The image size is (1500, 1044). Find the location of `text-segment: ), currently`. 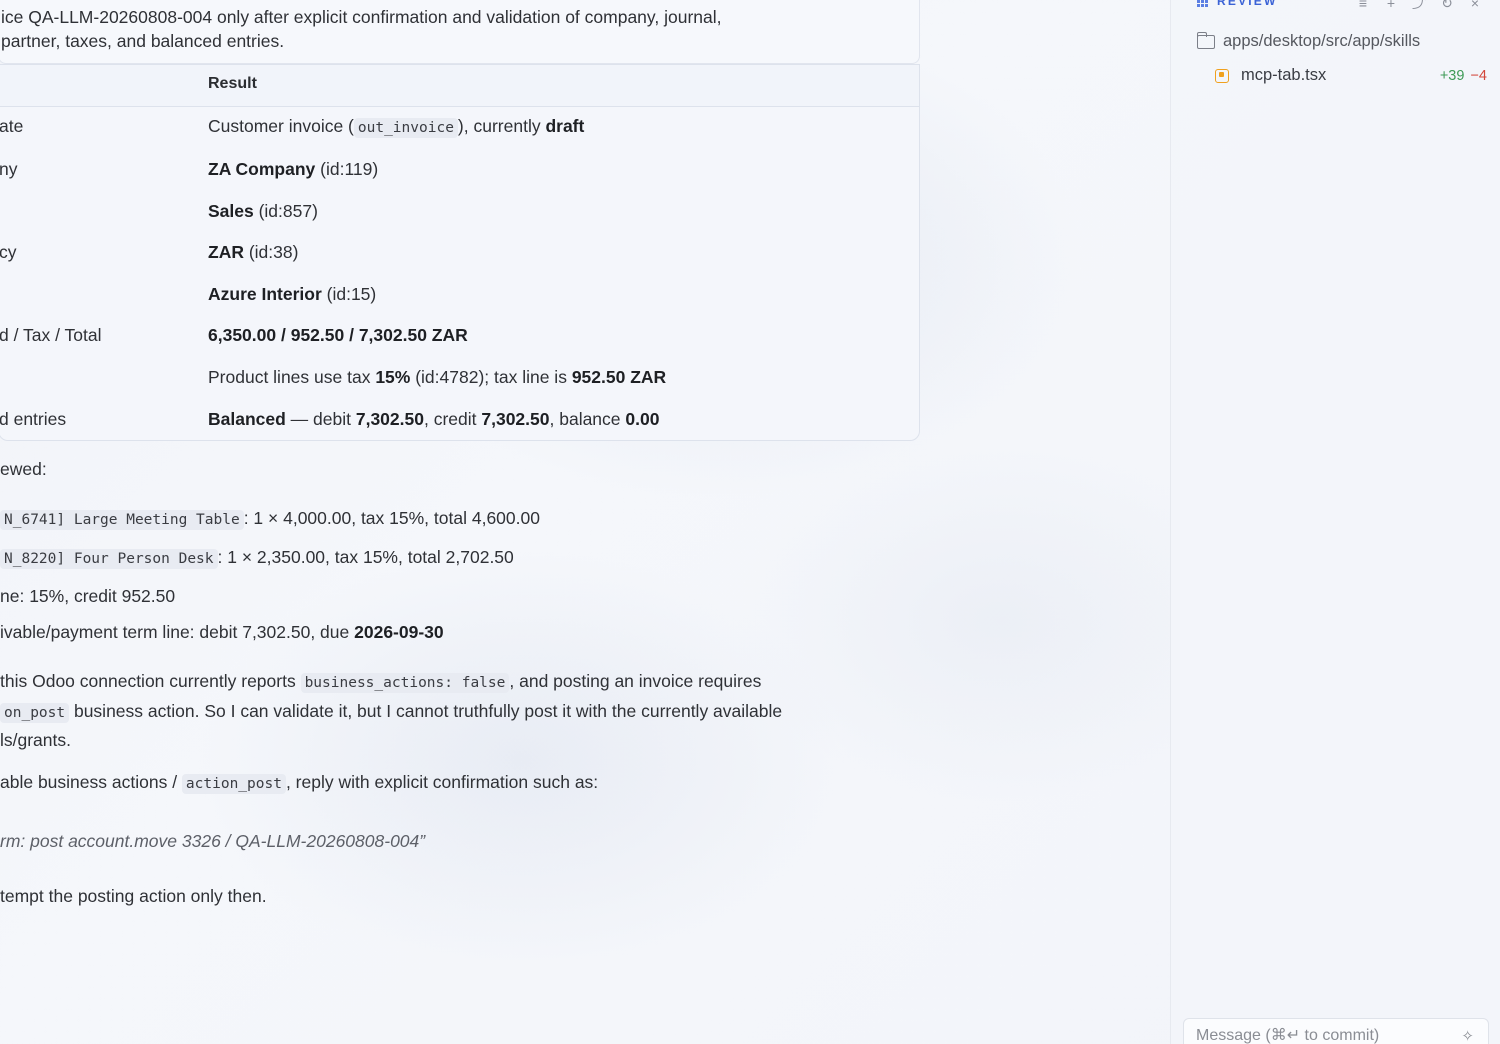

text-segment: ), currently is located at coordinates (501, 126).